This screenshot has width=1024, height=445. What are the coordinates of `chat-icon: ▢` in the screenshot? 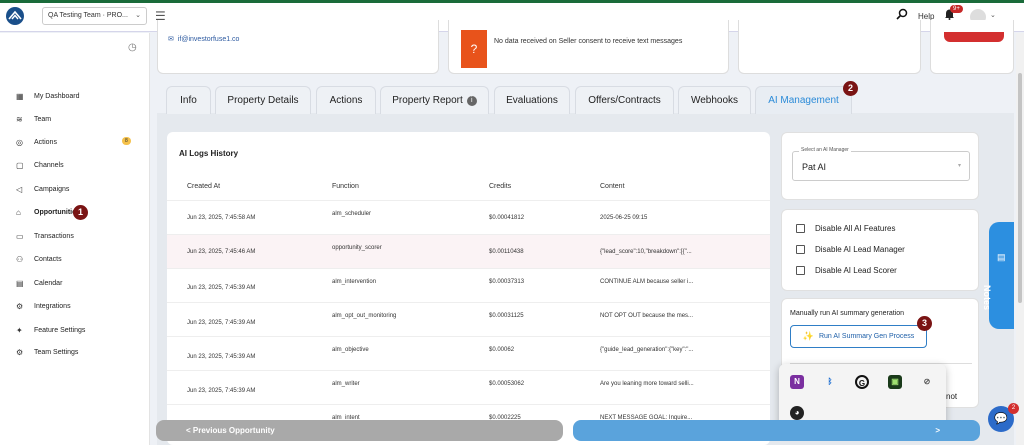 It's located at (20, 165).